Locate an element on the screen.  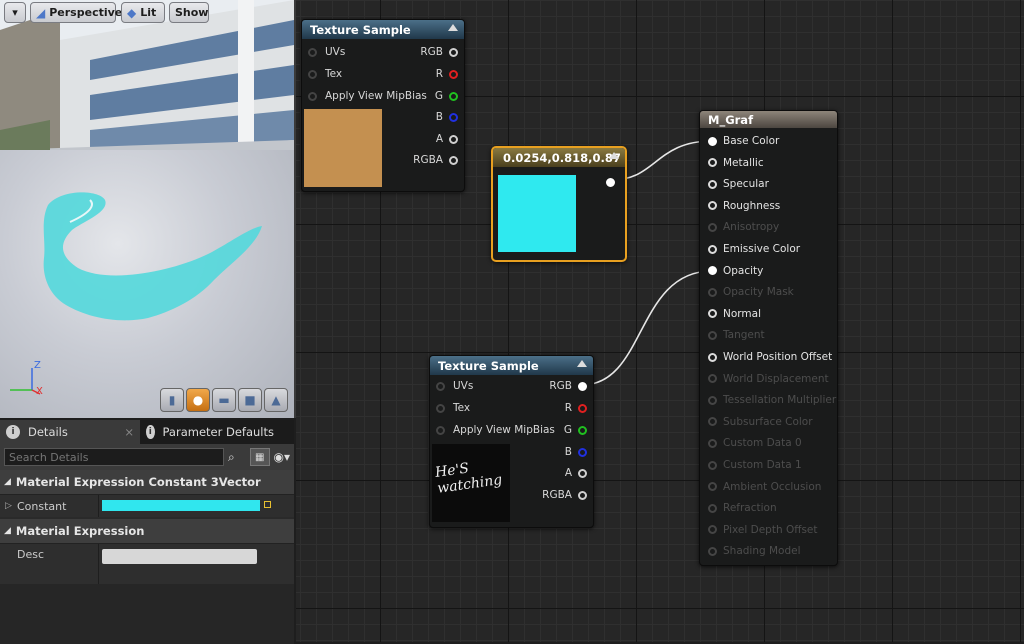
section-constant-3vector: ◢ Material Expression Constant 3Vector is located at coordinates (147, 482).